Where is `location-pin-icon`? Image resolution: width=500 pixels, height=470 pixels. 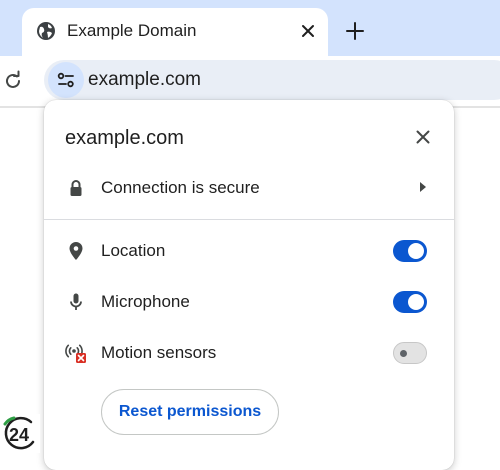
location-pin-icon is located at coordinates (76, 251).